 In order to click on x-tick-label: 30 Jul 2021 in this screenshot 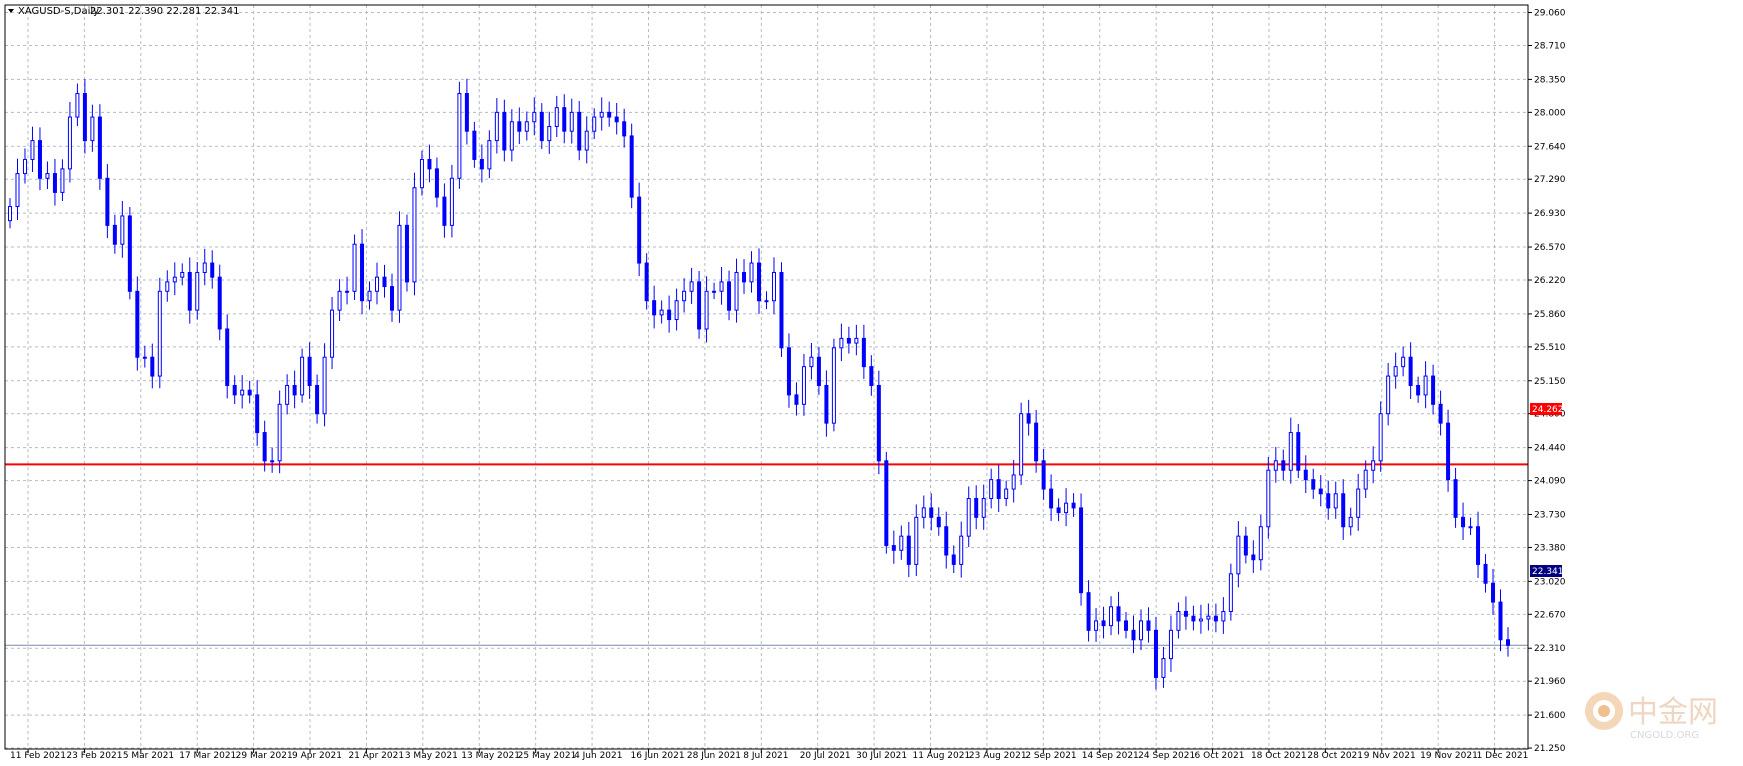, I will do `click(881, 756)`.